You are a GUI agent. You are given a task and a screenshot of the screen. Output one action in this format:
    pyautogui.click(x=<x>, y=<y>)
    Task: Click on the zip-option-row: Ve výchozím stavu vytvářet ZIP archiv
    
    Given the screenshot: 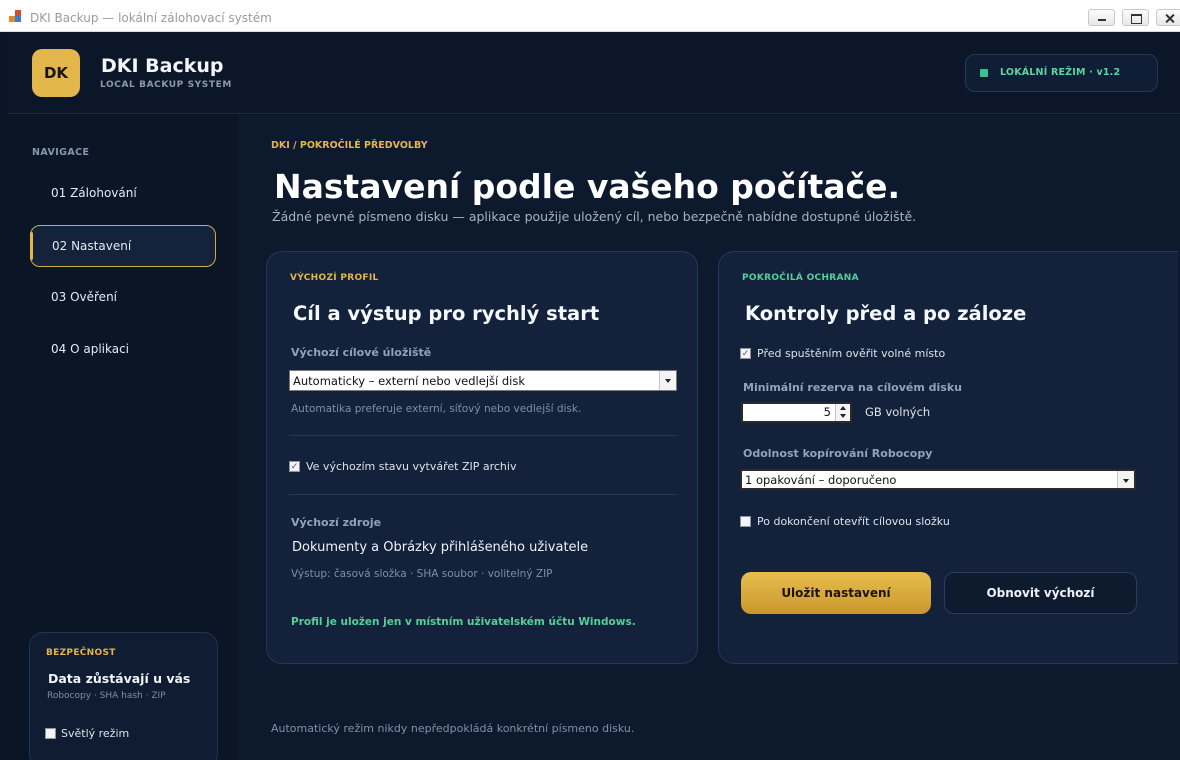 What is the action you would take?
    pyautogui.click(x=402, y=466)
    